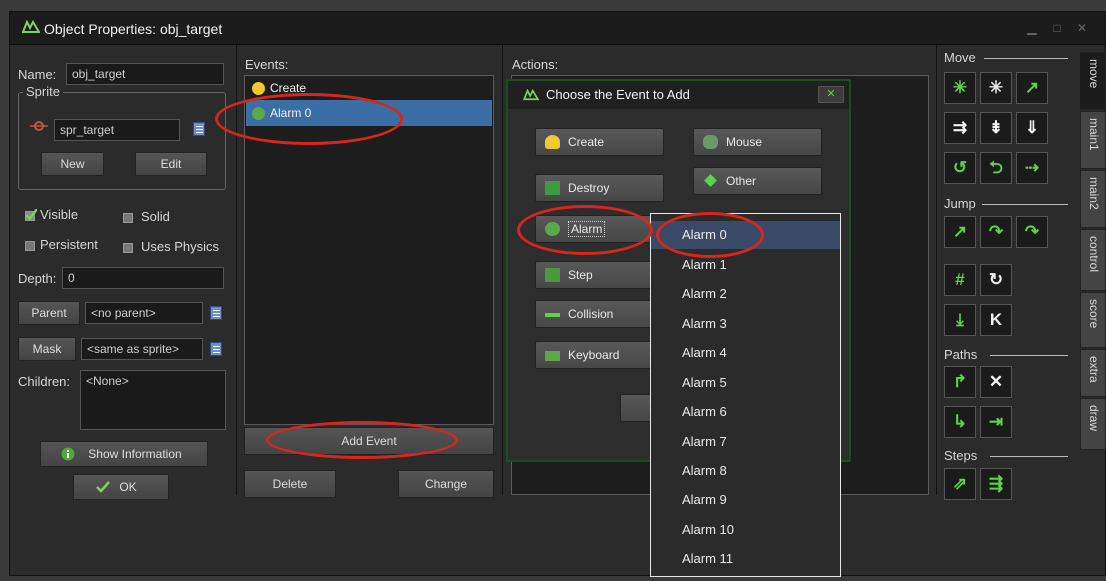 The height and width of the screenshot is (581, 1106). Describe the element at coordinates (124, 454) in the screenshot. I see `show-information-button: Show Information` at that location.